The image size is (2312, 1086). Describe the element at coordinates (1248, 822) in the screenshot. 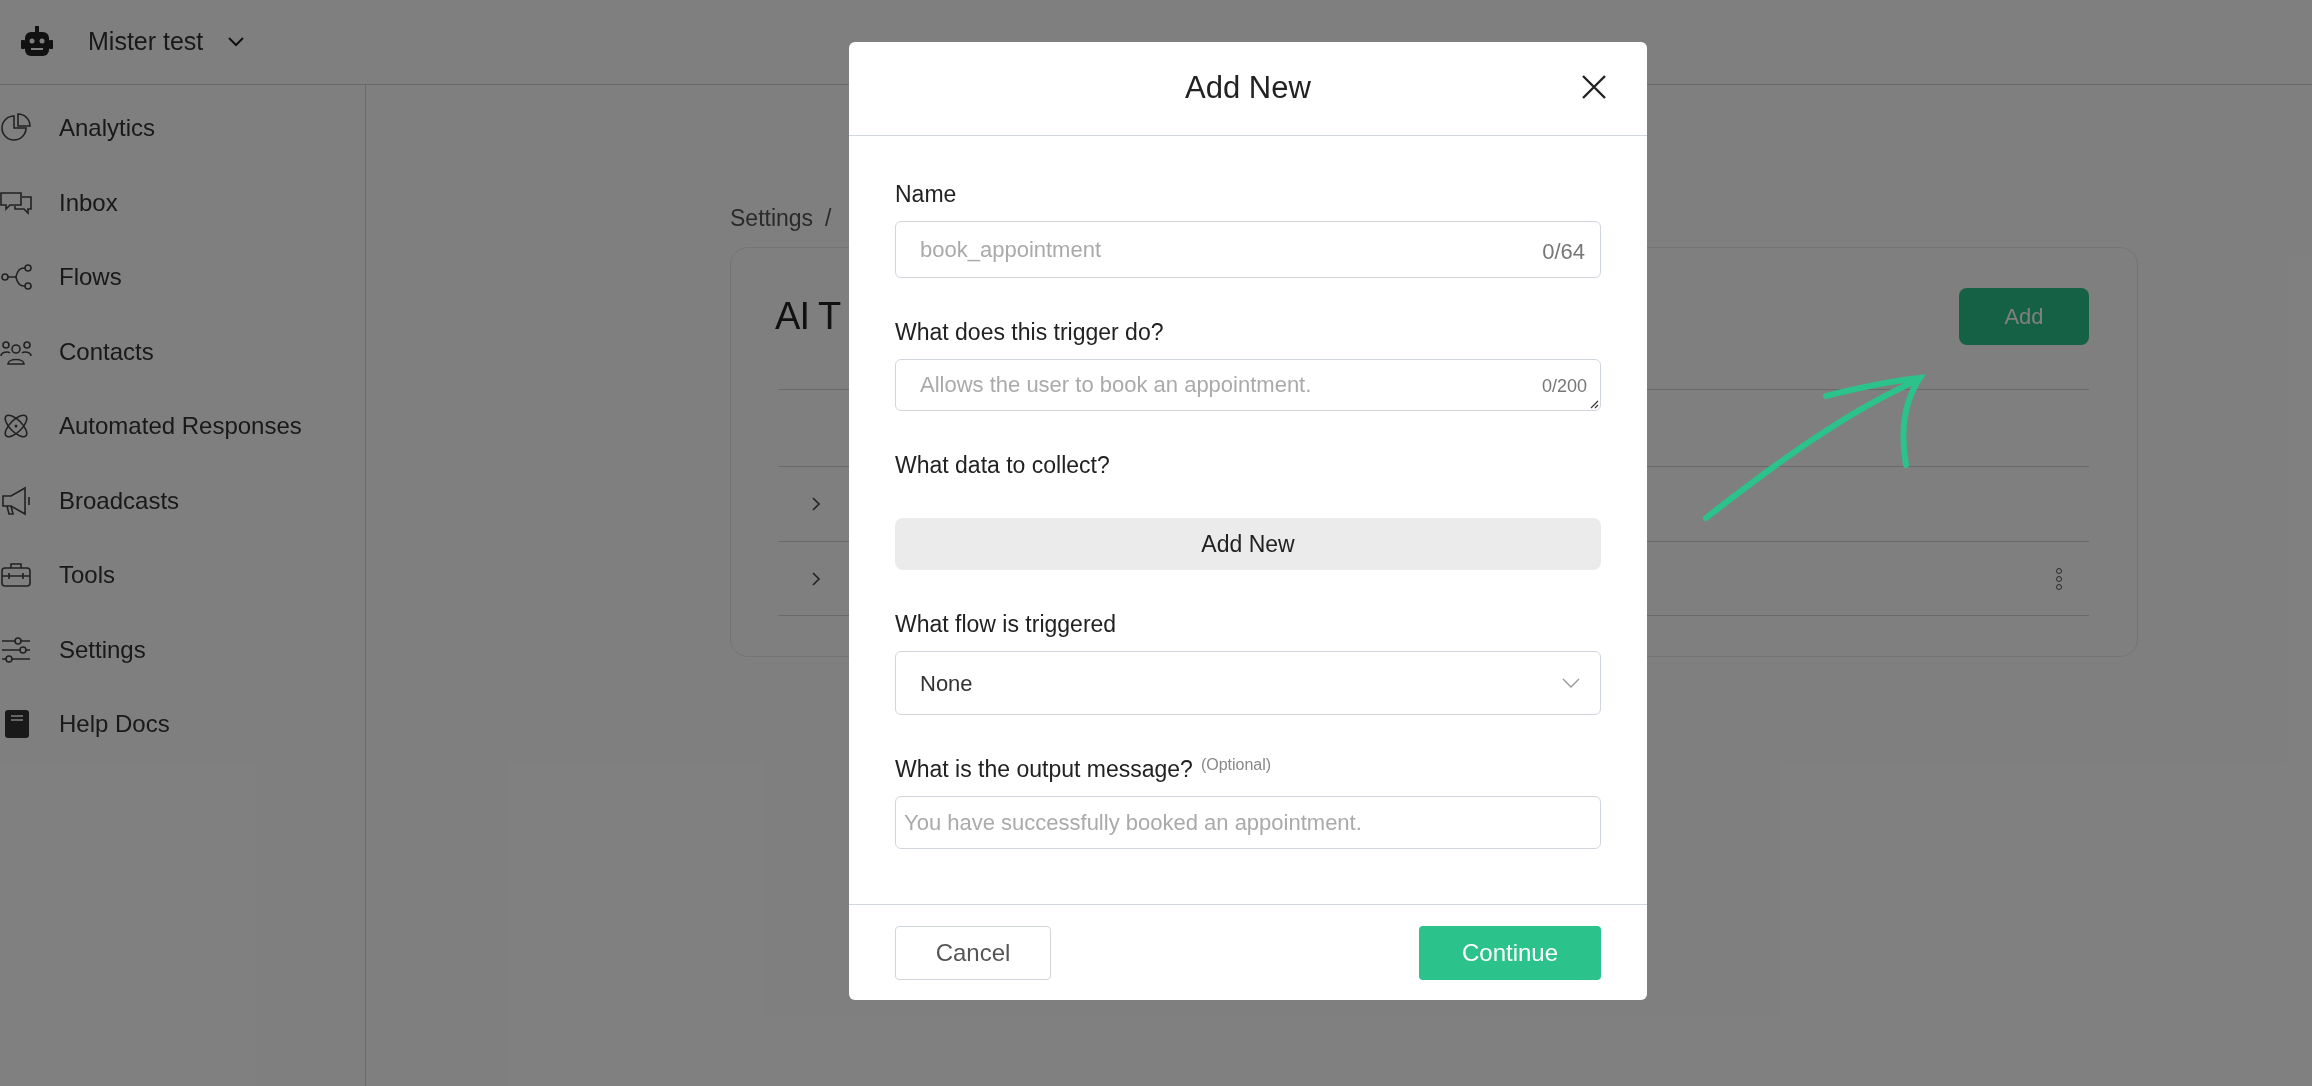

I see `input-field: You have successfully booked an appointment.` at that location.